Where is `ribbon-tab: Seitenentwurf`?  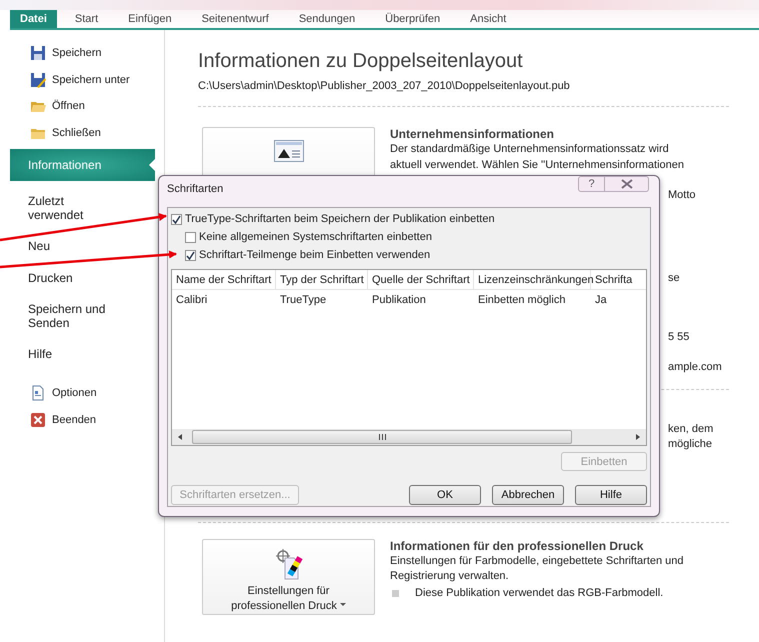
ribbon-tab: Seitenentwurf is located at coordinates (235, 19).